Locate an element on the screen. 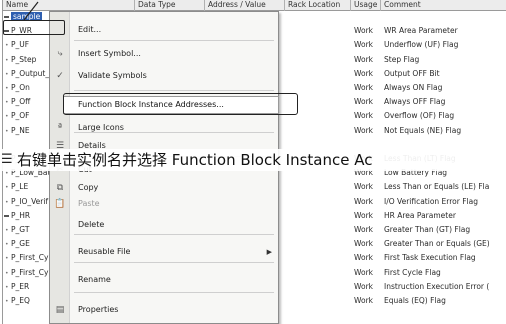 This screenshot has width=506, height=324. menu-item-large-icons: ª Large Icons is located at coordinates (164, 128).